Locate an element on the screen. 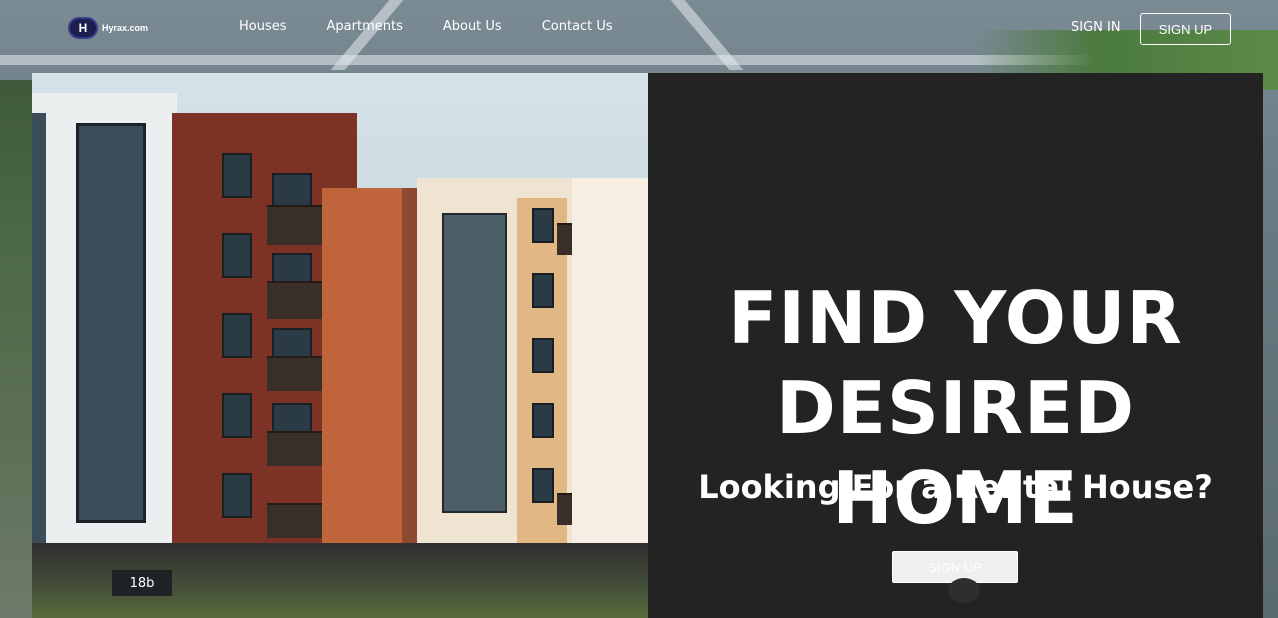 The height and width of the screenshot is (618, 1278). headline-line-1: FIND YOUR is located at coordinates (955, 318).